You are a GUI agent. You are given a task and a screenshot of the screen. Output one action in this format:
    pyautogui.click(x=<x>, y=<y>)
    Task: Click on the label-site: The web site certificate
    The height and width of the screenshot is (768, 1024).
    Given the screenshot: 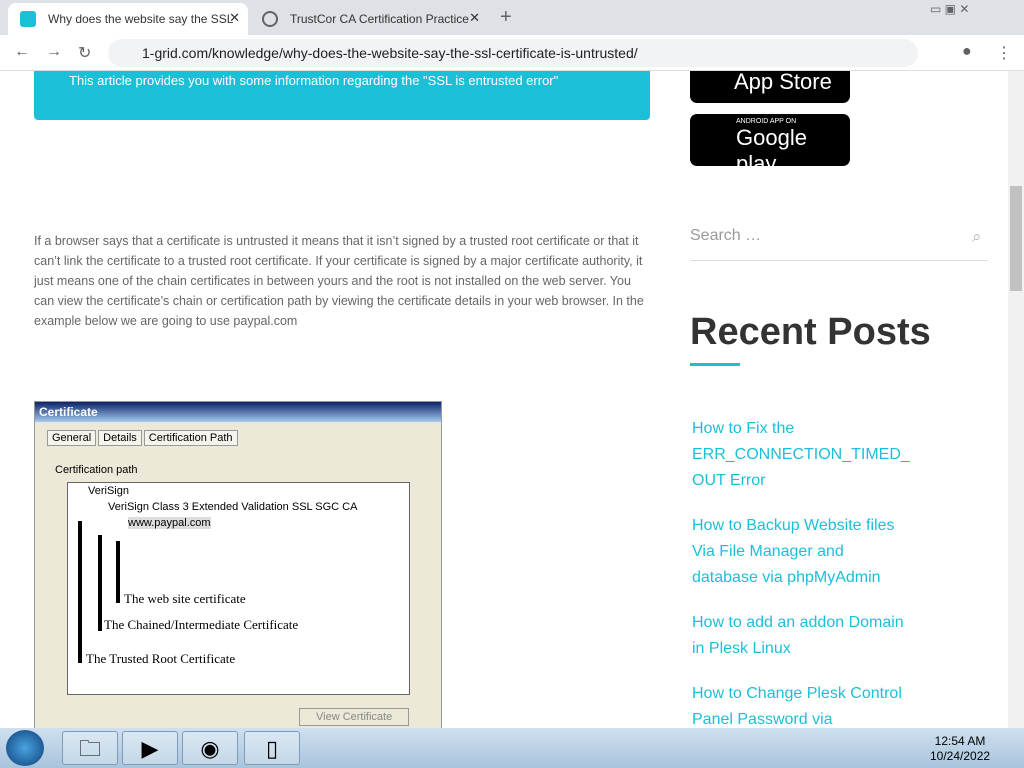 What is the action you would take?
    pyautogui.click(x=185, y=598)
    